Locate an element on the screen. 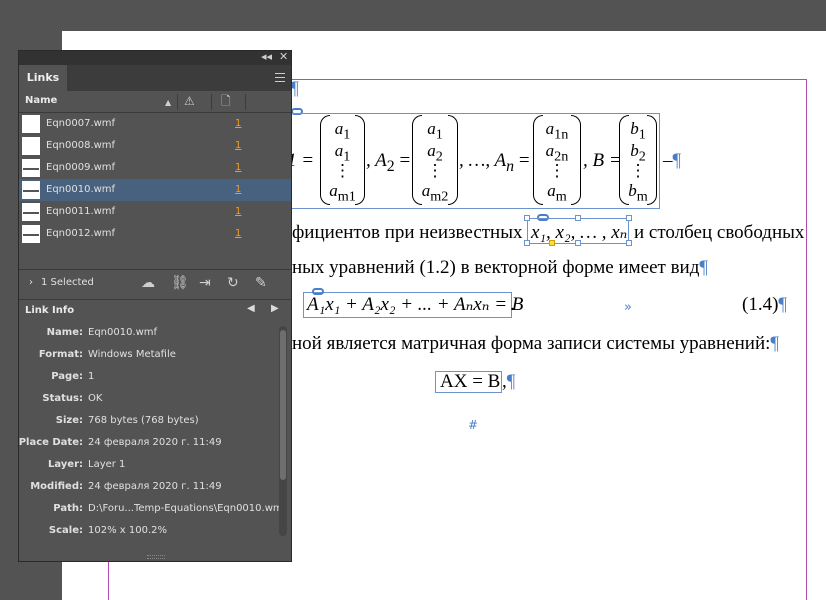  go-to-link-icon: ⇥ is located at coordinates (205, 283).